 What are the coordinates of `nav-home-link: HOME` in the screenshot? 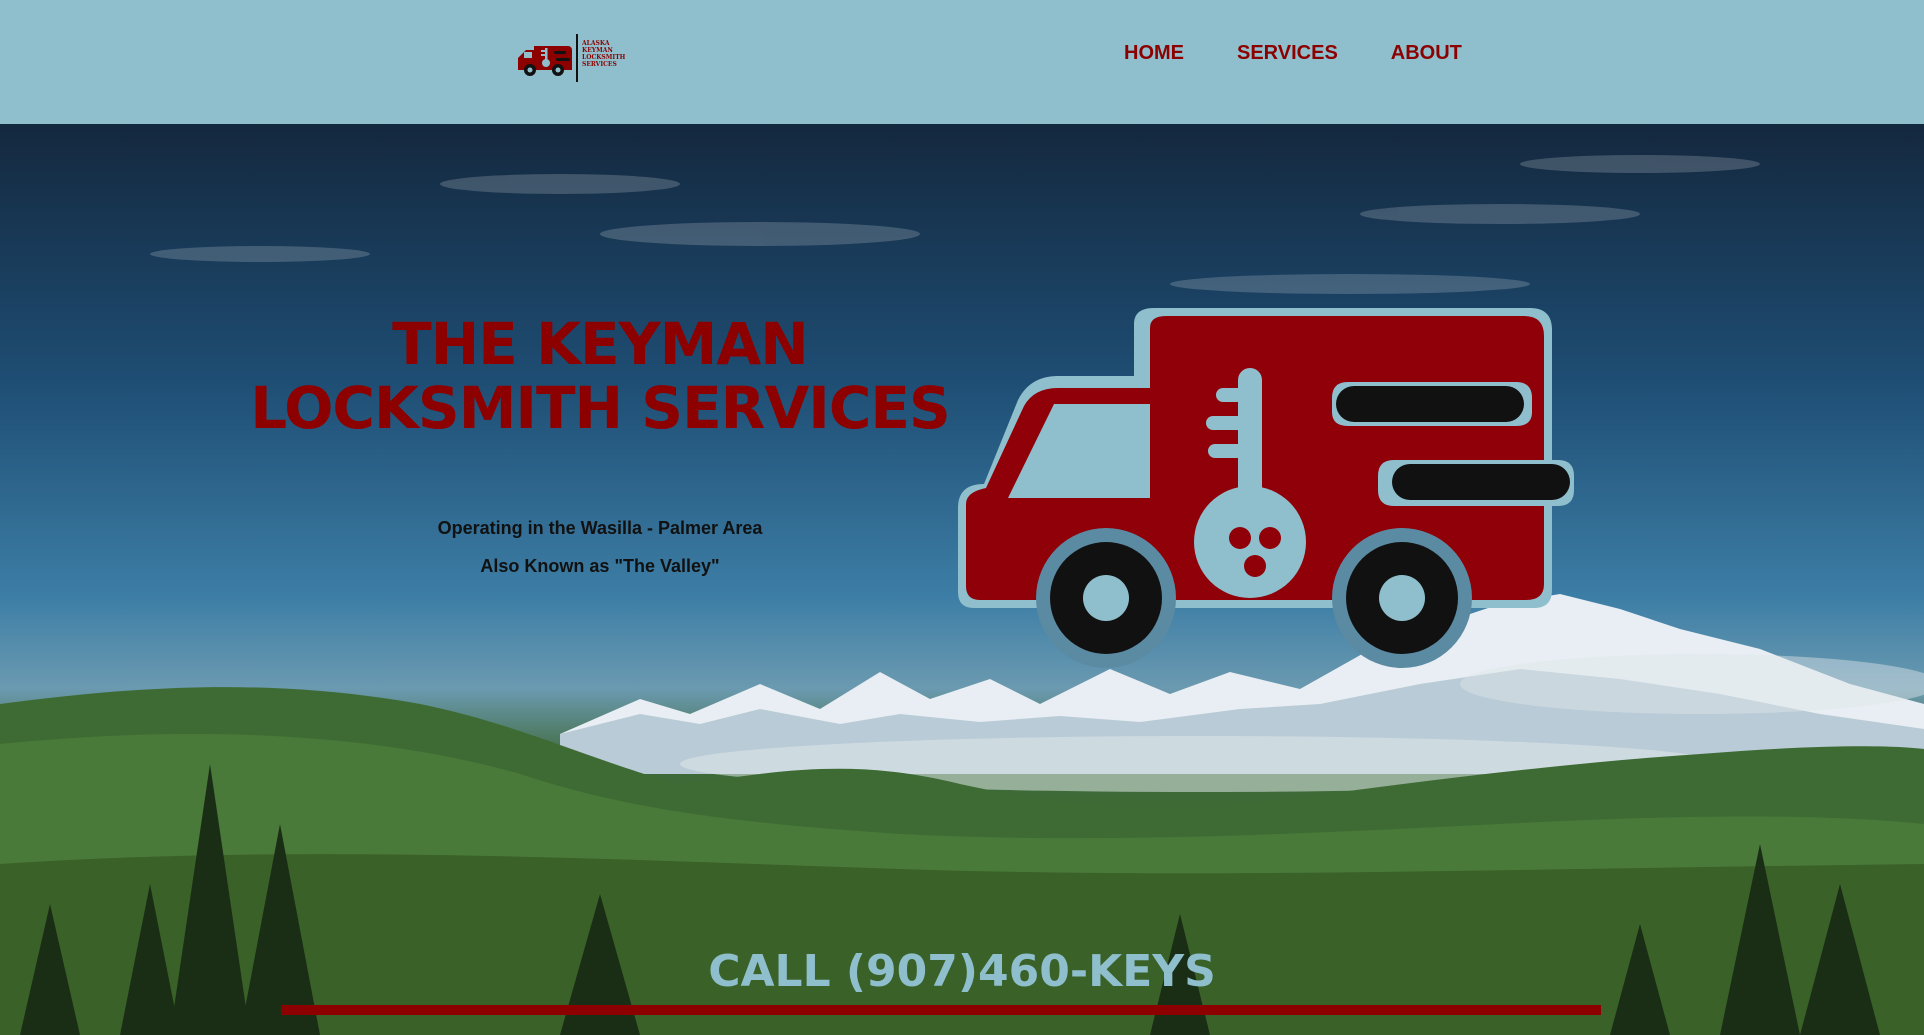 It's located at (1154, 53).